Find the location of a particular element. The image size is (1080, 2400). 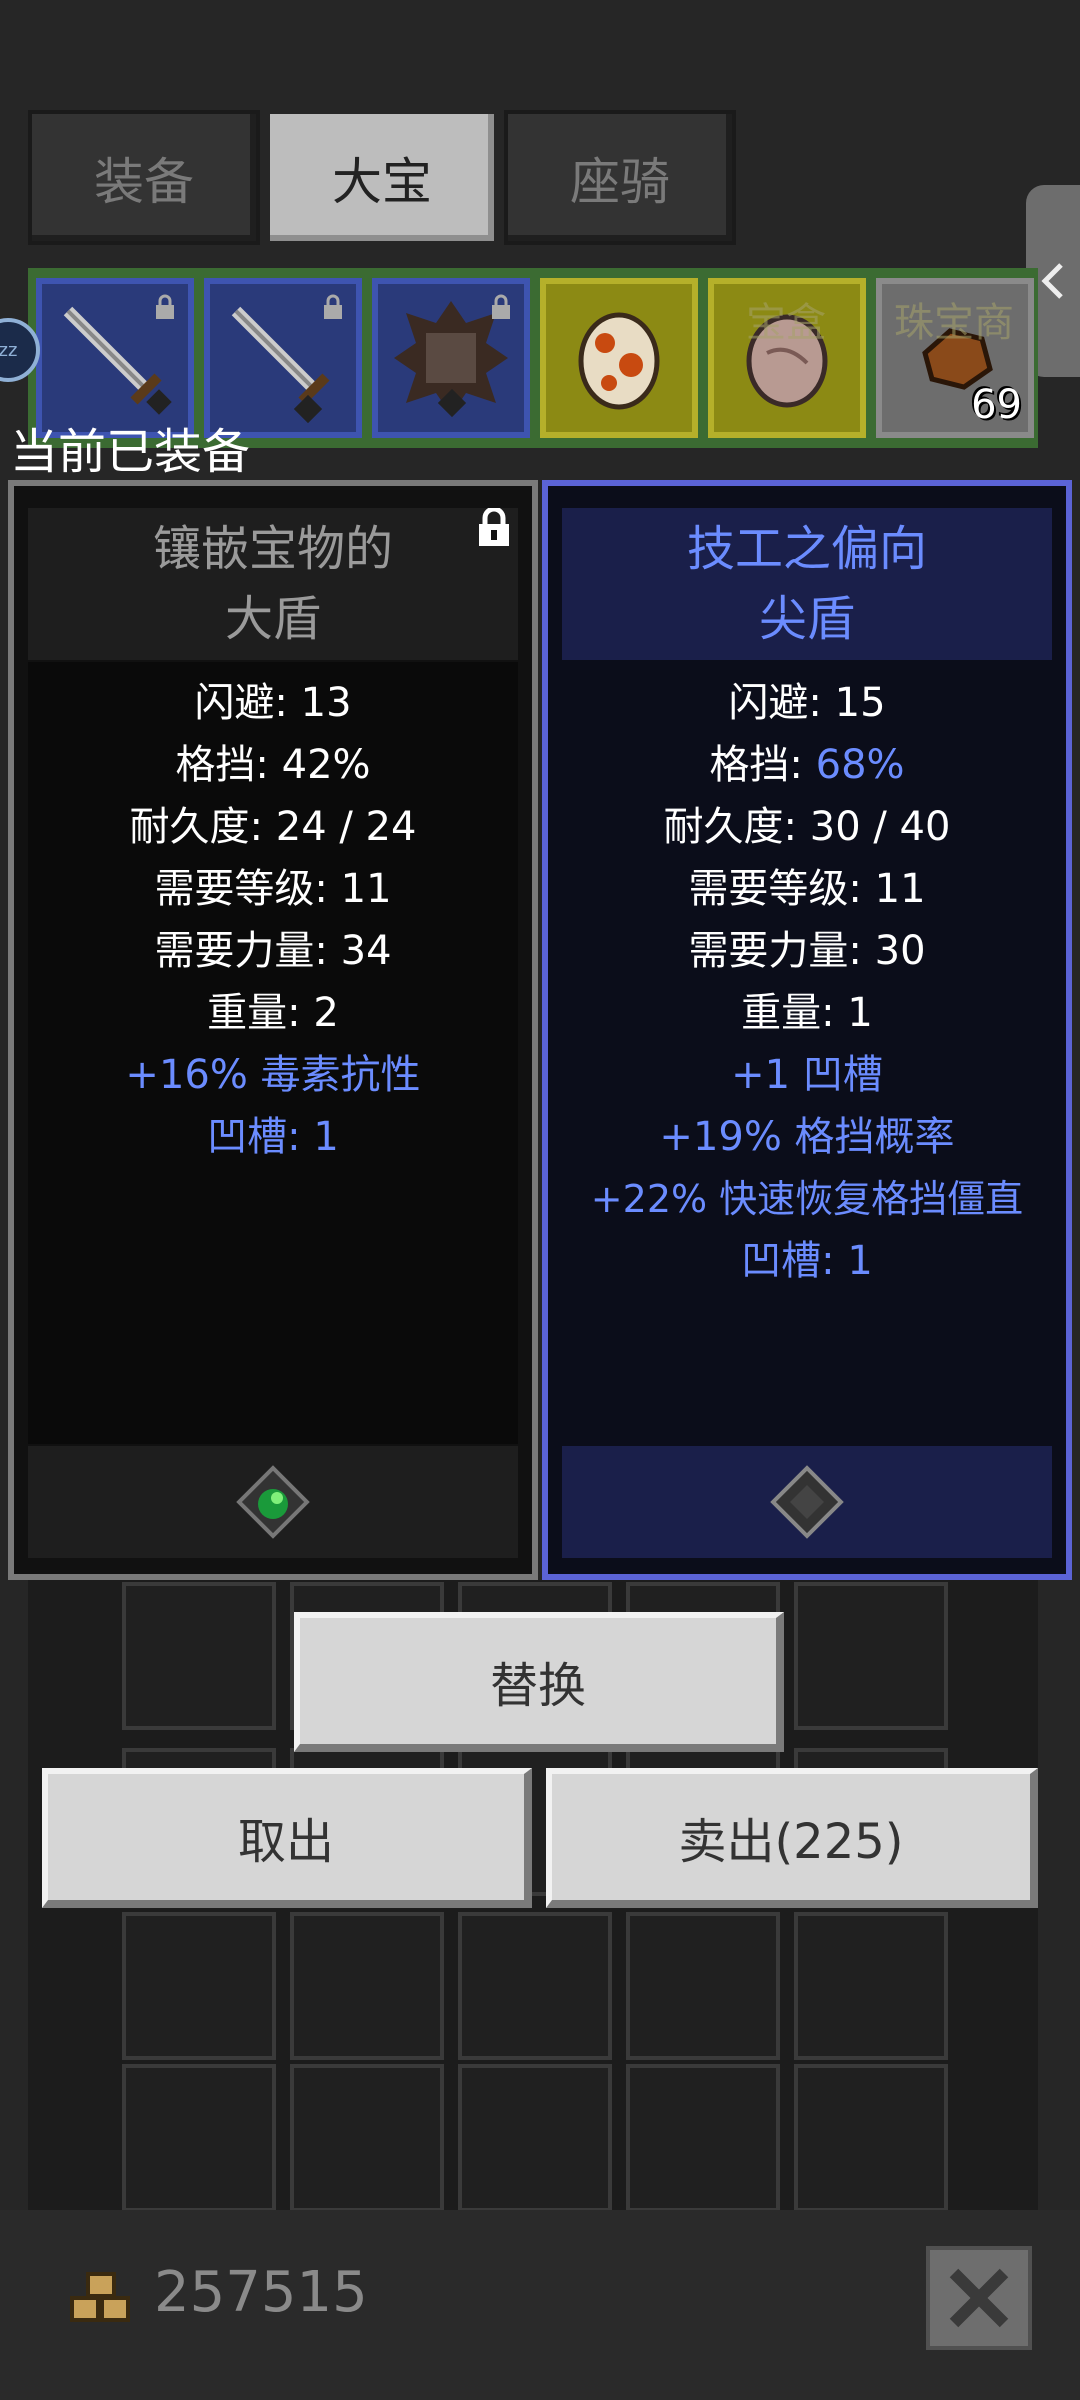

stat-value: 24 / 24 is located at coordinates (346, 827).